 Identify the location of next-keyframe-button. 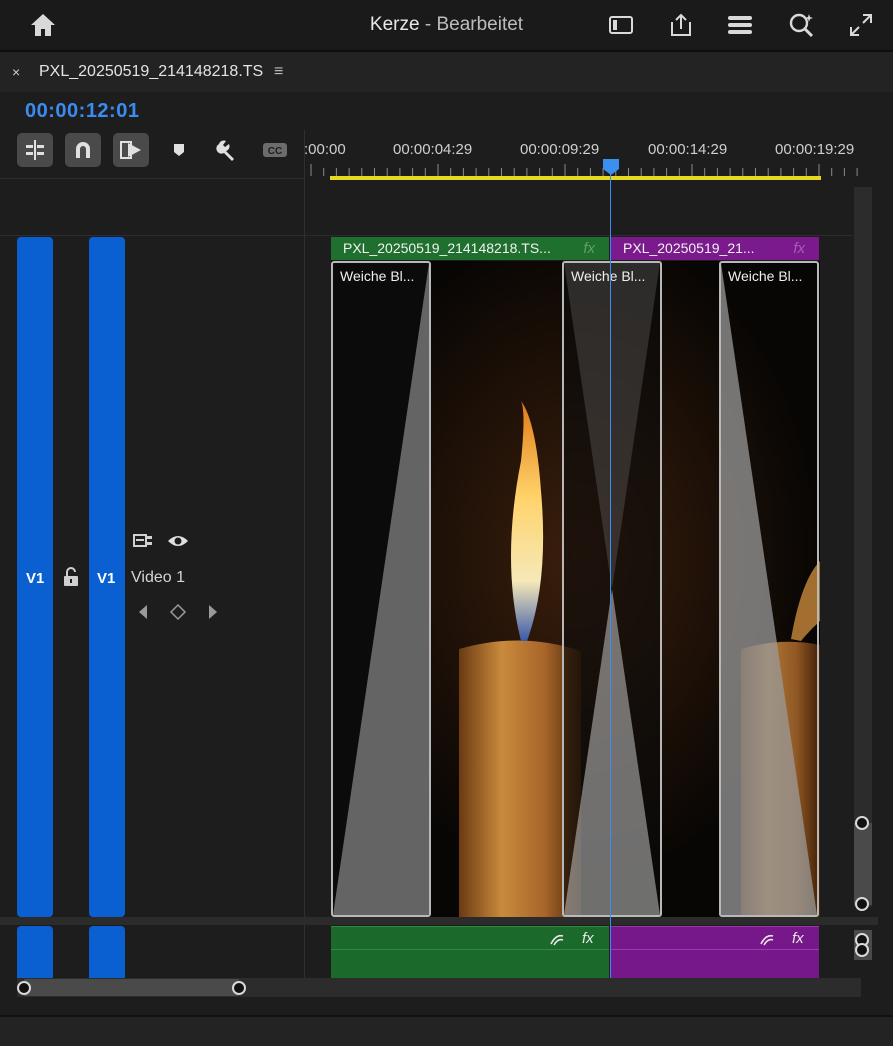
(214, 612).